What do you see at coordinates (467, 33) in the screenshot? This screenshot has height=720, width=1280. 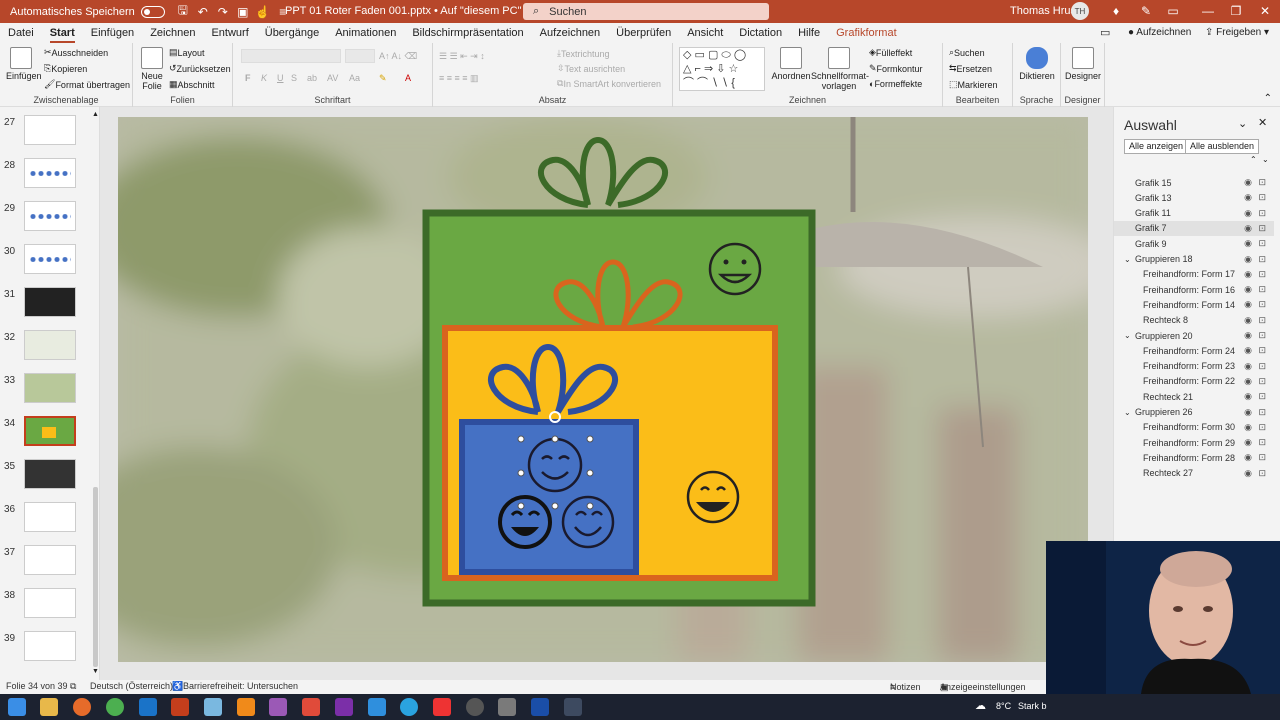 I see `tab-bildschirmpräsentation: Bildschirmpräsentation` at bounding box center [467, 33].